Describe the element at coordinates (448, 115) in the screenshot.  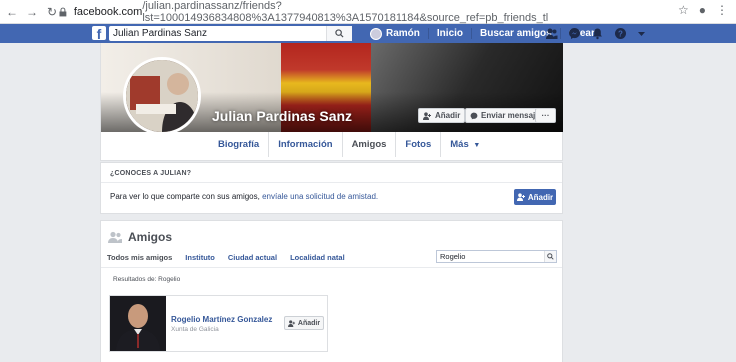
I see `add-friend-label: Añadir` at that location.